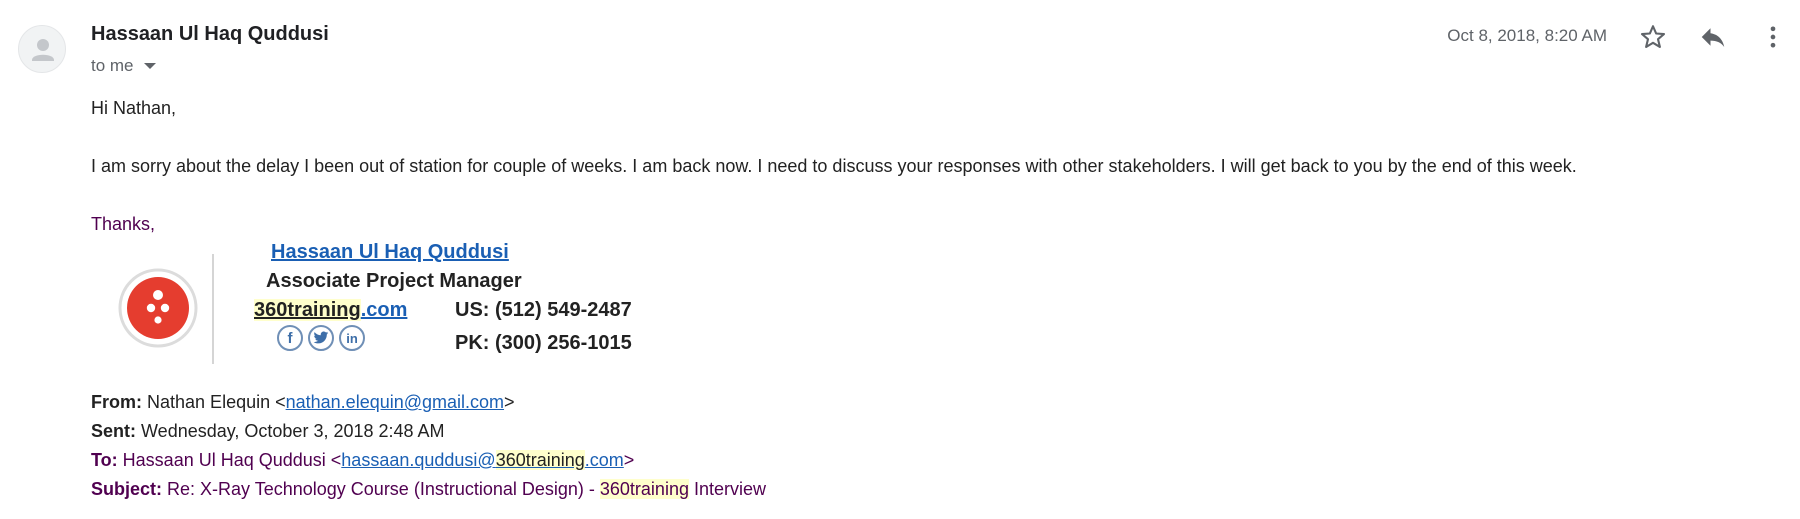 The image size is (1800, 519). What do you see at coordinates (127, 489) in the screenshot?
I see `subject-label: Subject:` at bounding box center [127, 489].